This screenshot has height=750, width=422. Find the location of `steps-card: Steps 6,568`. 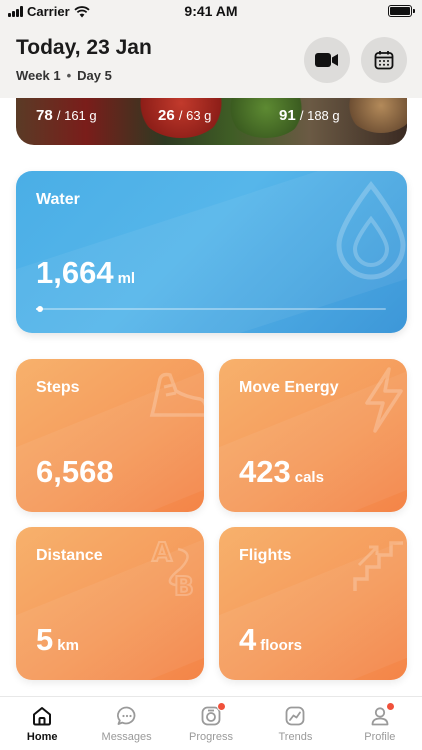

steps-card: Steps 6,568 is located at coordinates (110, 435).